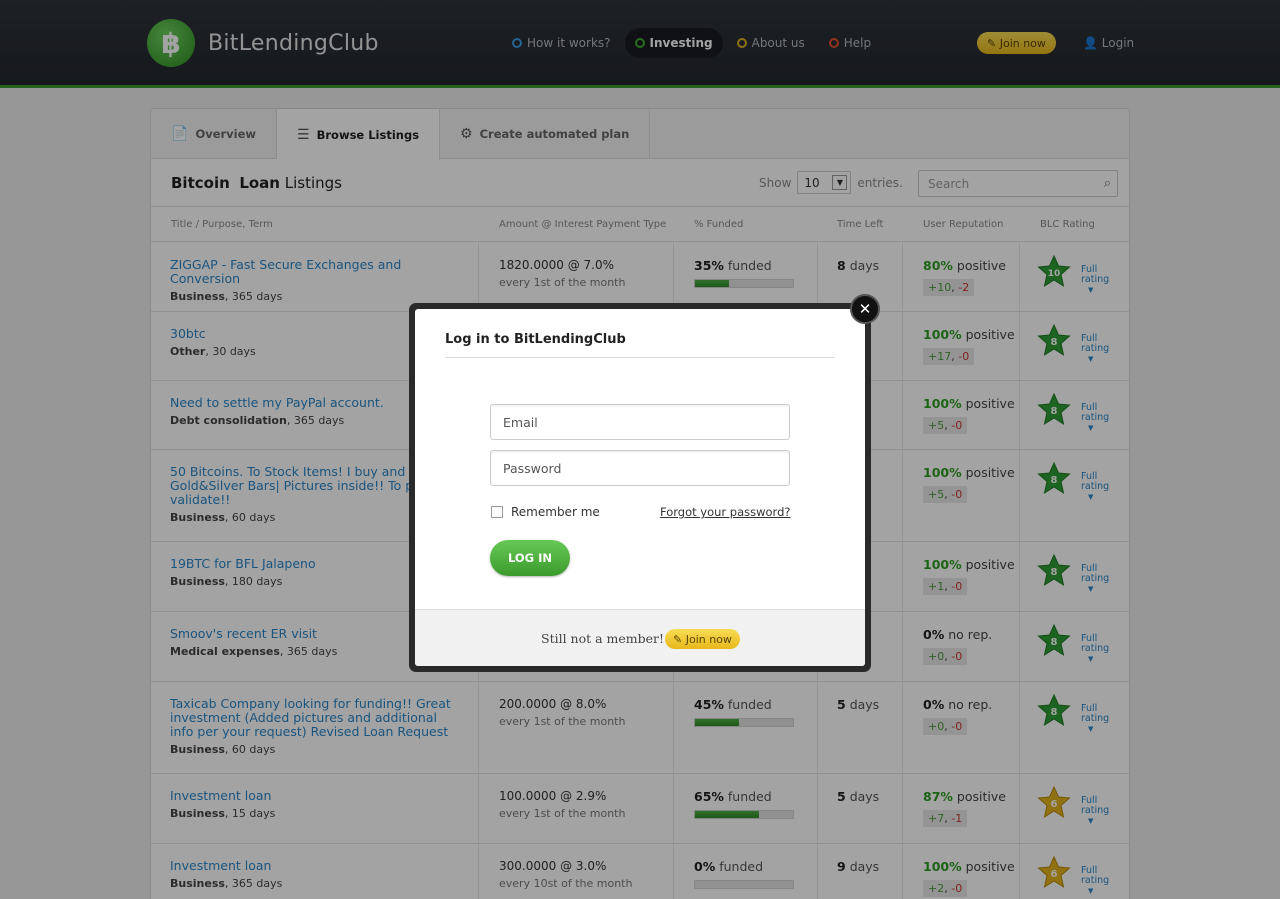  What do you see at coordinates (530, 558) in the screenshot?
I see `login-button: LOG IN` at bounding box center [530, 558].